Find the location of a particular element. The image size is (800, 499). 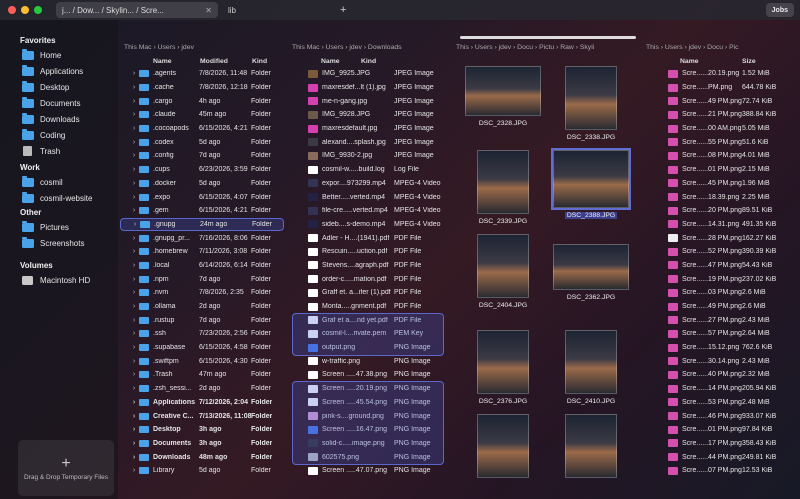

file-row: Scre......28 PM.png 162.27 KiB is located at coordinates (721, 238).